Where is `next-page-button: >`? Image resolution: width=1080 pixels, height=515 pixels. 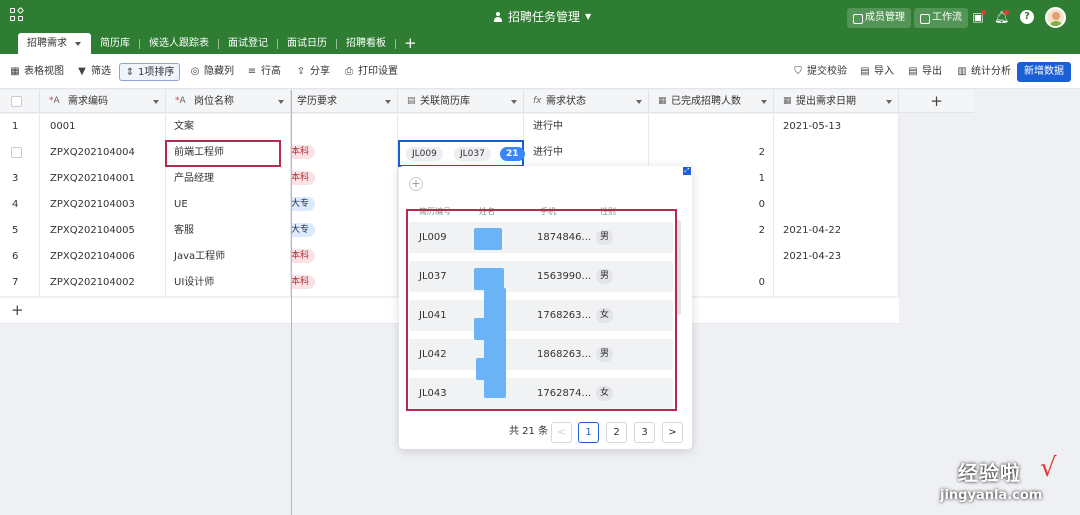
next-page-button: > is located at coordinates (672, 432).